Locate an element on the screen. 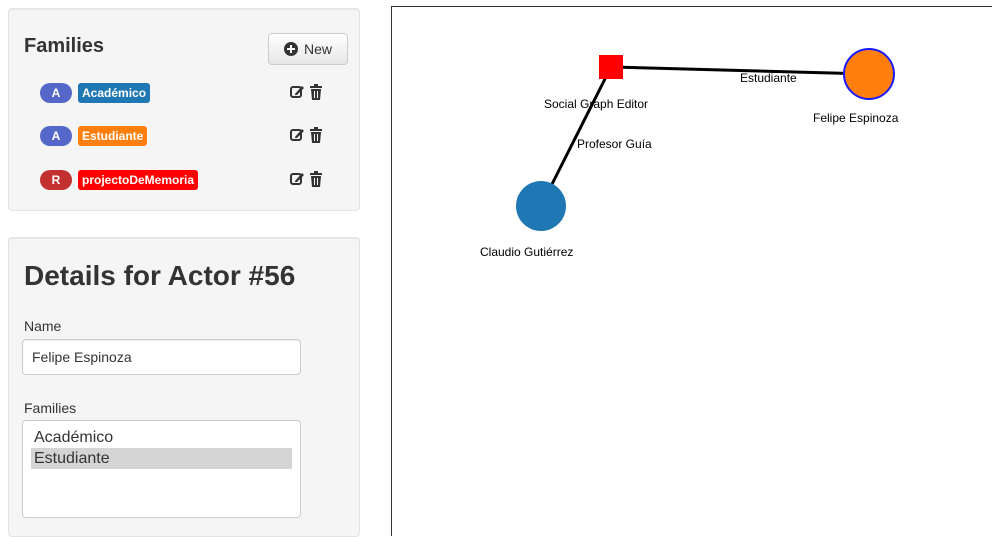  new-family-button: New is located at coordinates (308, 49).